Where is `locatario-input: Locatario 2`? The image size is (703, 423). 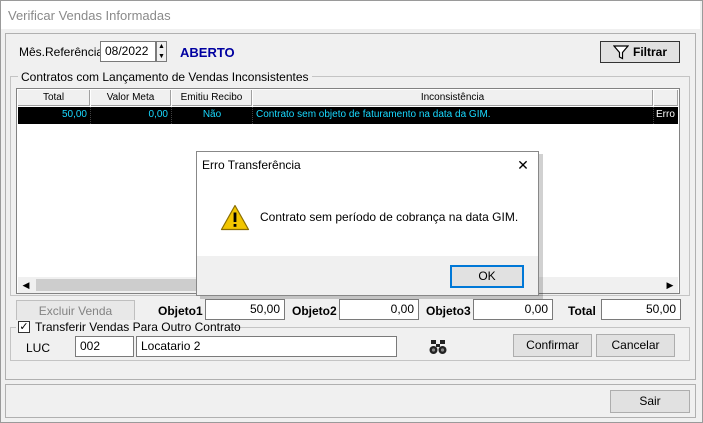
locatario-input: Locatario 2 is located at coordinates (266, 346).